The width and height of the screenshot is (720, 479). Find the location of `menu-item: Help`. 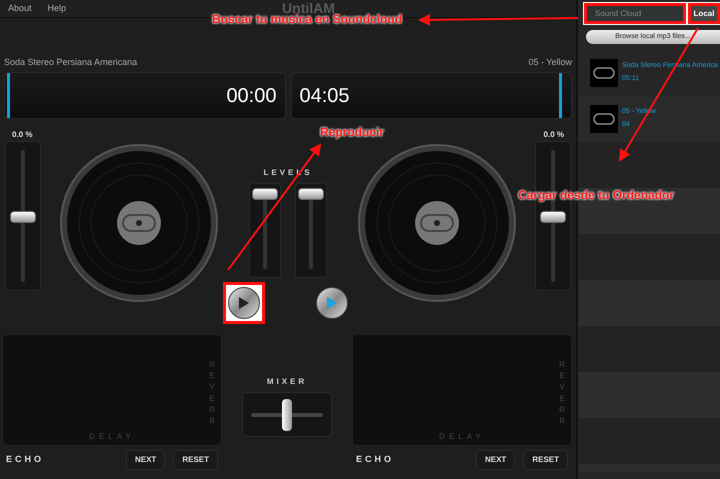

menu-item: Help is located at coordinates (57, 9).